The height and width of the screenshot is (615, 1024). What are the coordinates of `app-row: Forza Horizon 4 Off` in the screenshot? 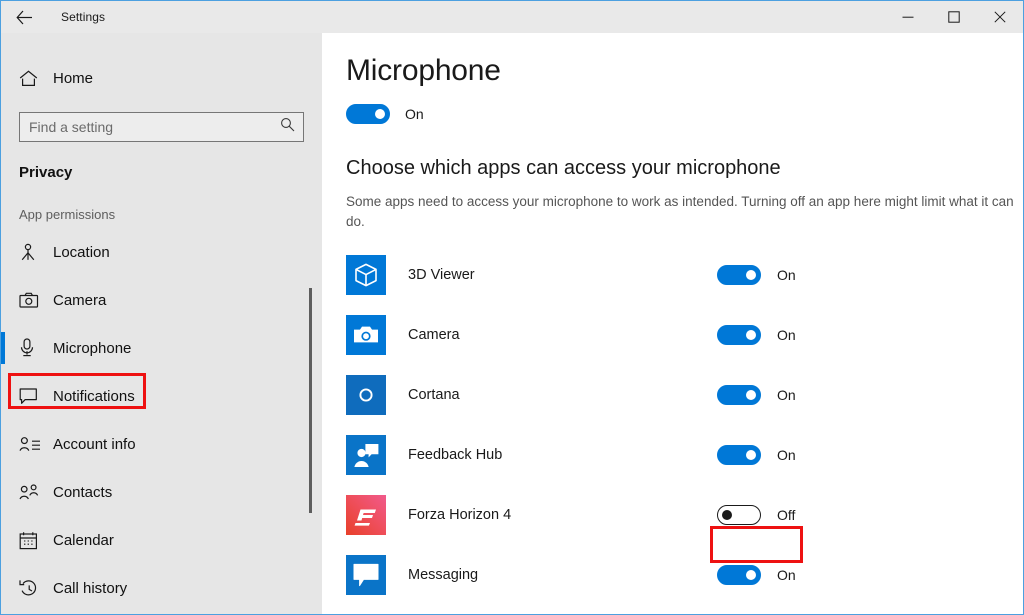 It's located at (672, 515).